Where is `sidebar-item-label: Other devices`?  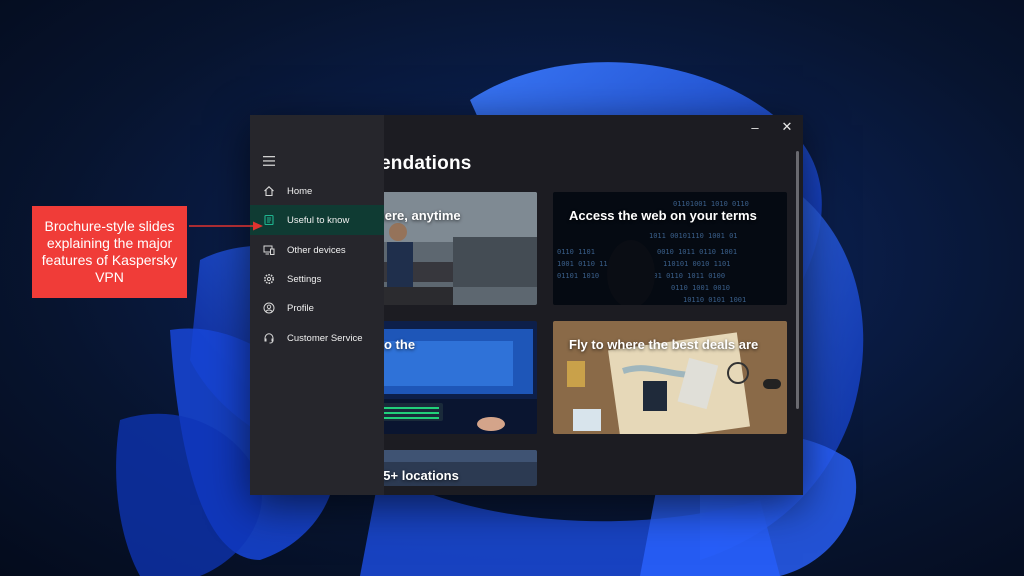 sidebar-item-label: Other devices is located at coordinates (316, 250).